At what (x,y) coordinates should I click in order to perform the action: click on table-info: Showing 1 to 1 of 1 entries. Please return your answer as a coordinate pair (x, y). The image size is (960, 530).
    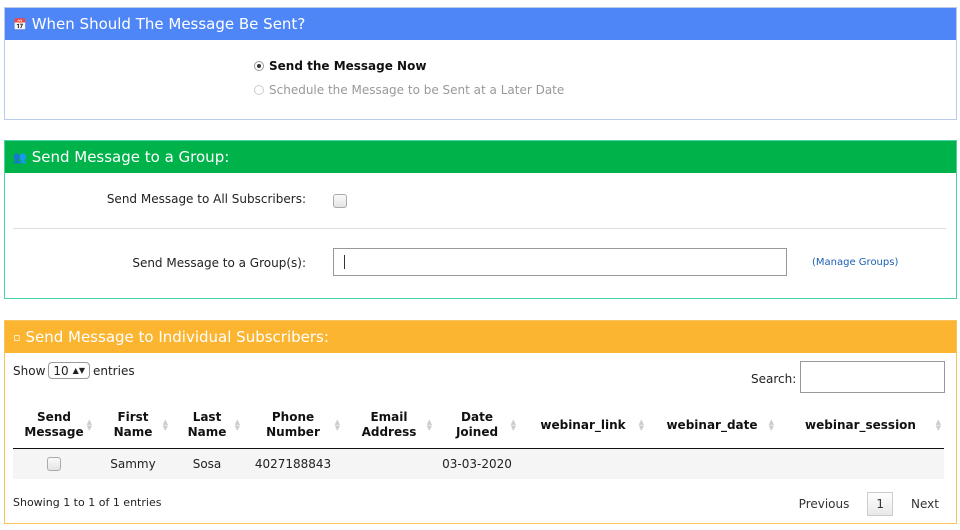
    Looking at the image, I should click on (87, 502).